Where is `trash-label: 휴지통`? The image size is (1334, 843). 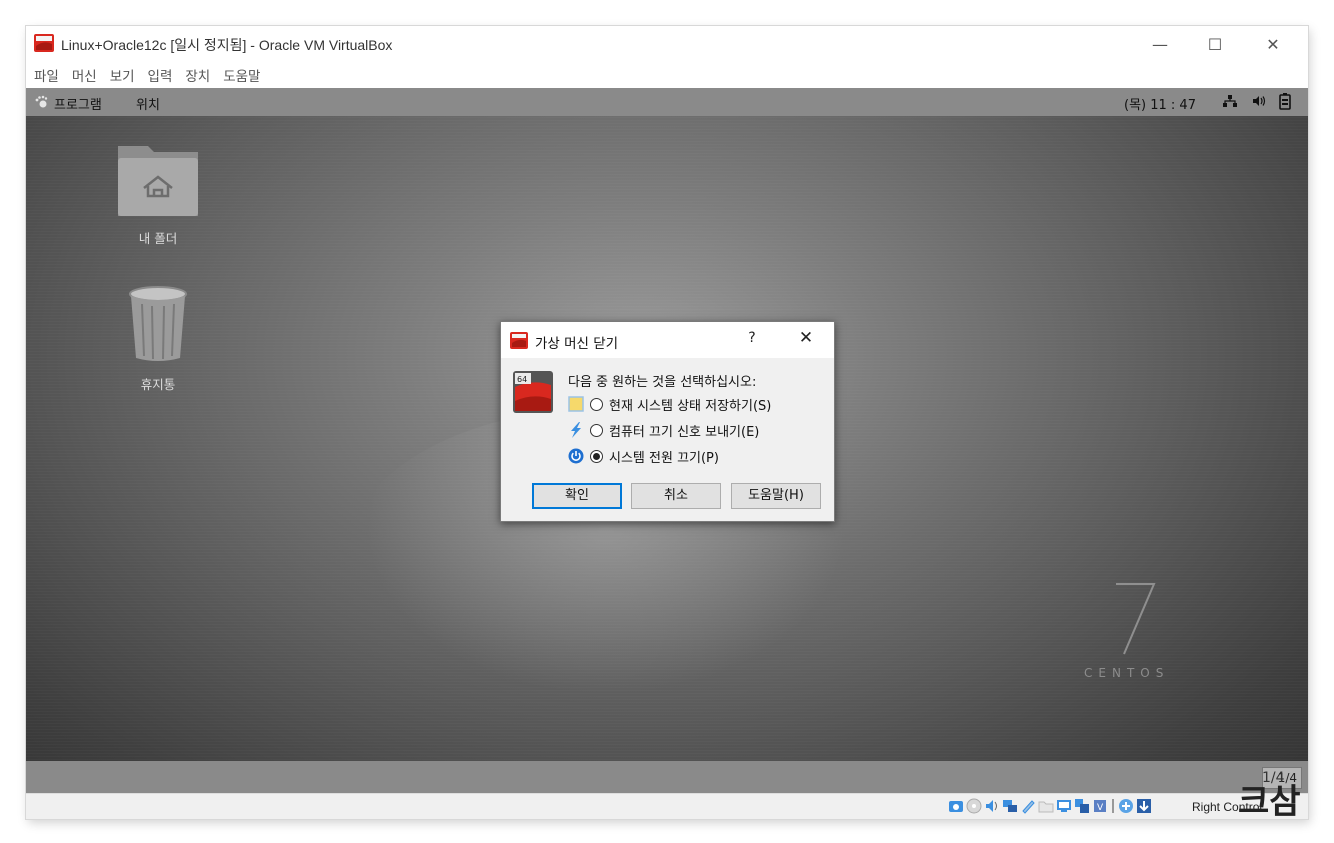
trash-label: 휴지통 is located at coordinates (158, 383).